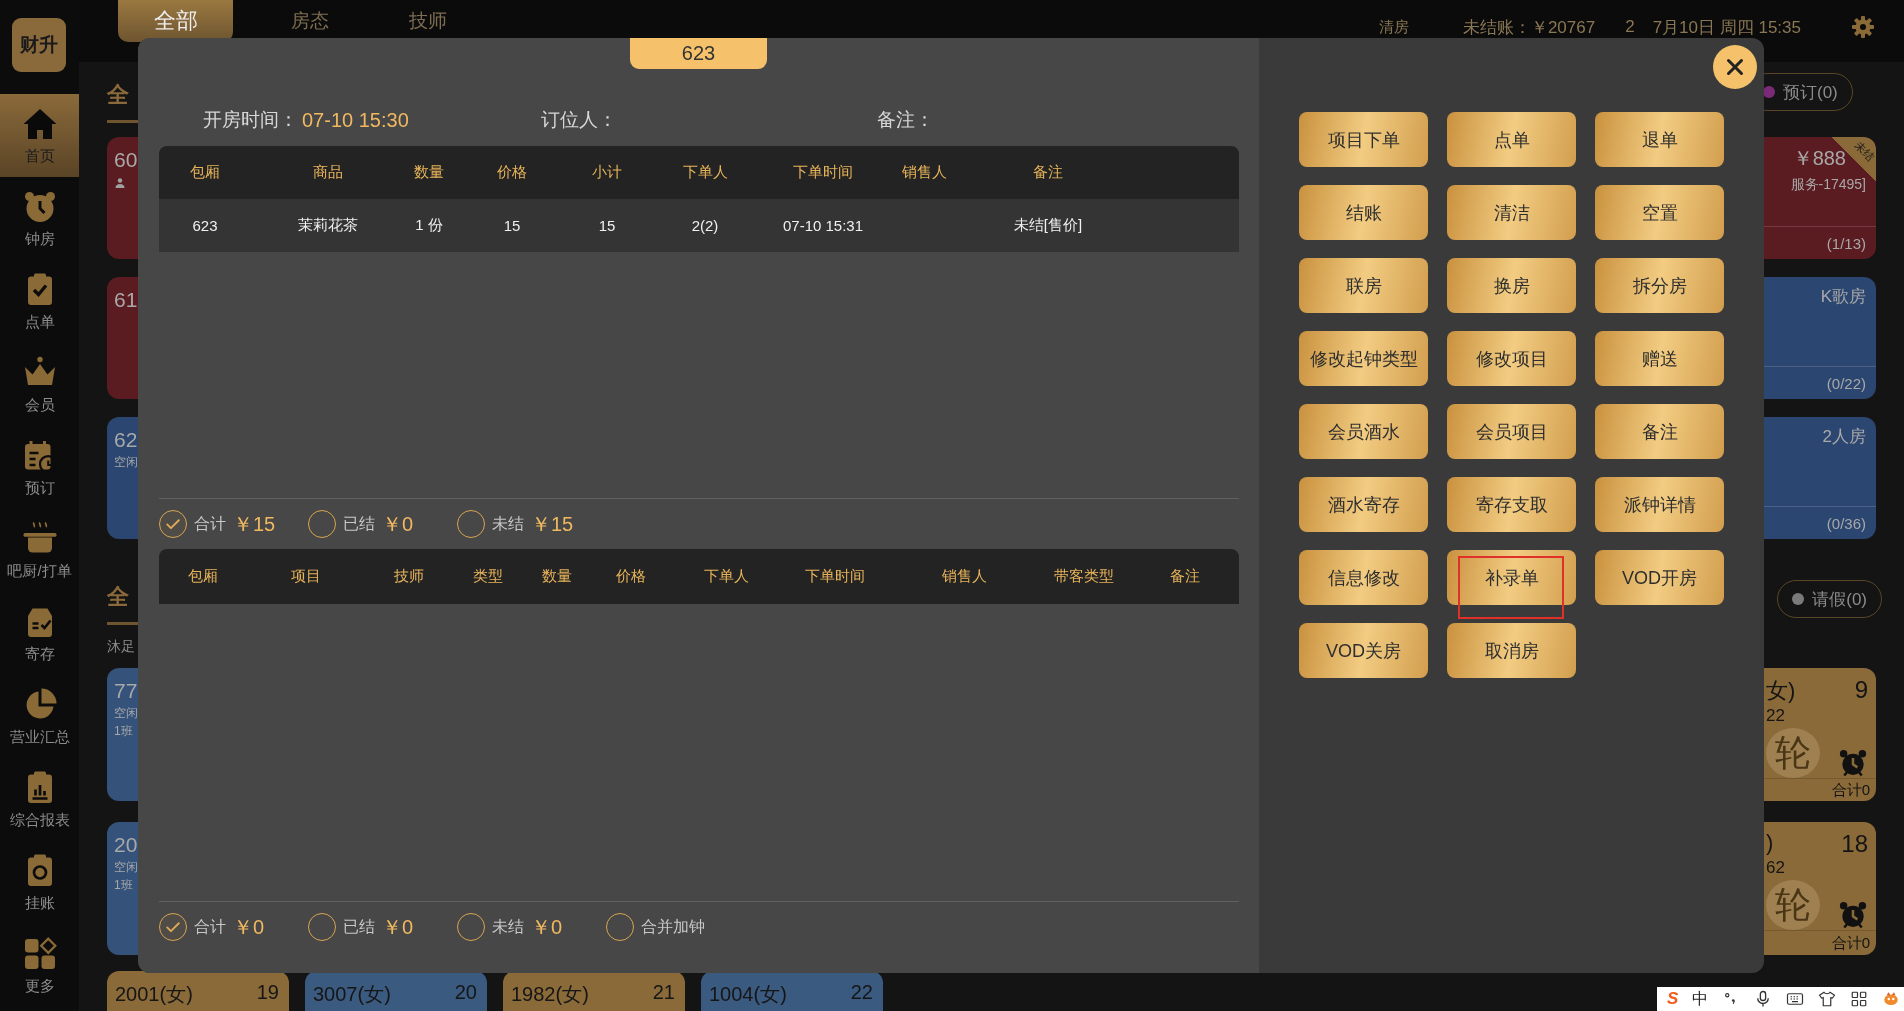 This screenshot has height=1011, width=1904. What do you see at coordinates (310, 21) in the screenshot?
I see `tab: 房态` at bounding box center [310, 21].